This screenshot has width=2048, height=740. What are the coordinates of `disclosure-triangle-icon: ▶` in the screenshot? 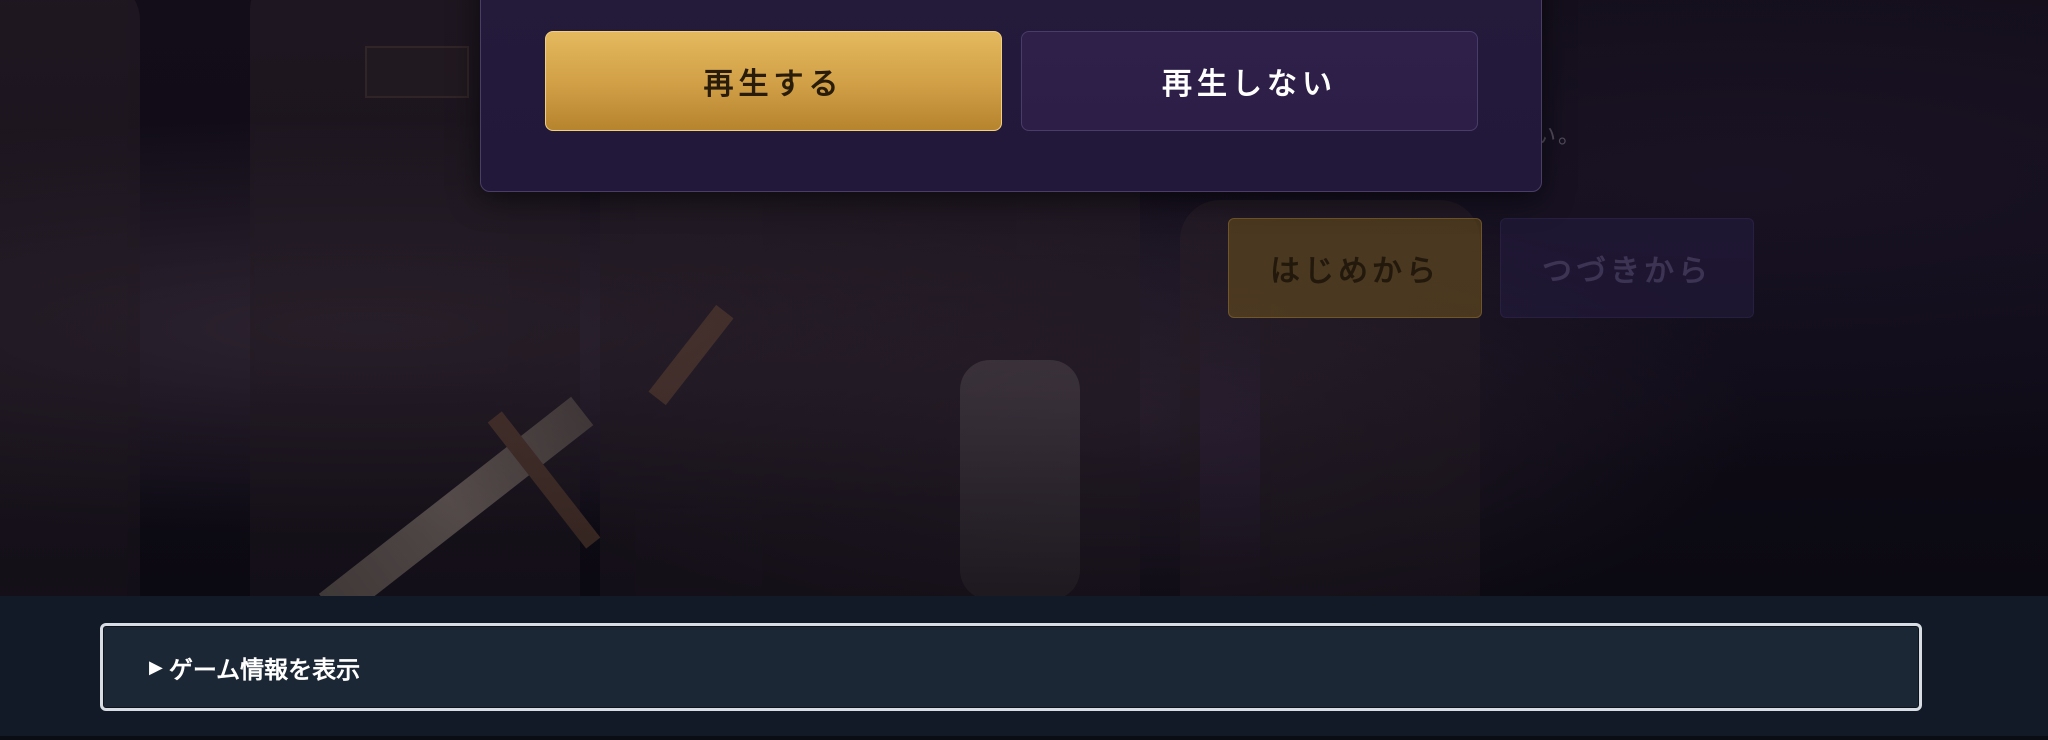 It's located at (156, 667).